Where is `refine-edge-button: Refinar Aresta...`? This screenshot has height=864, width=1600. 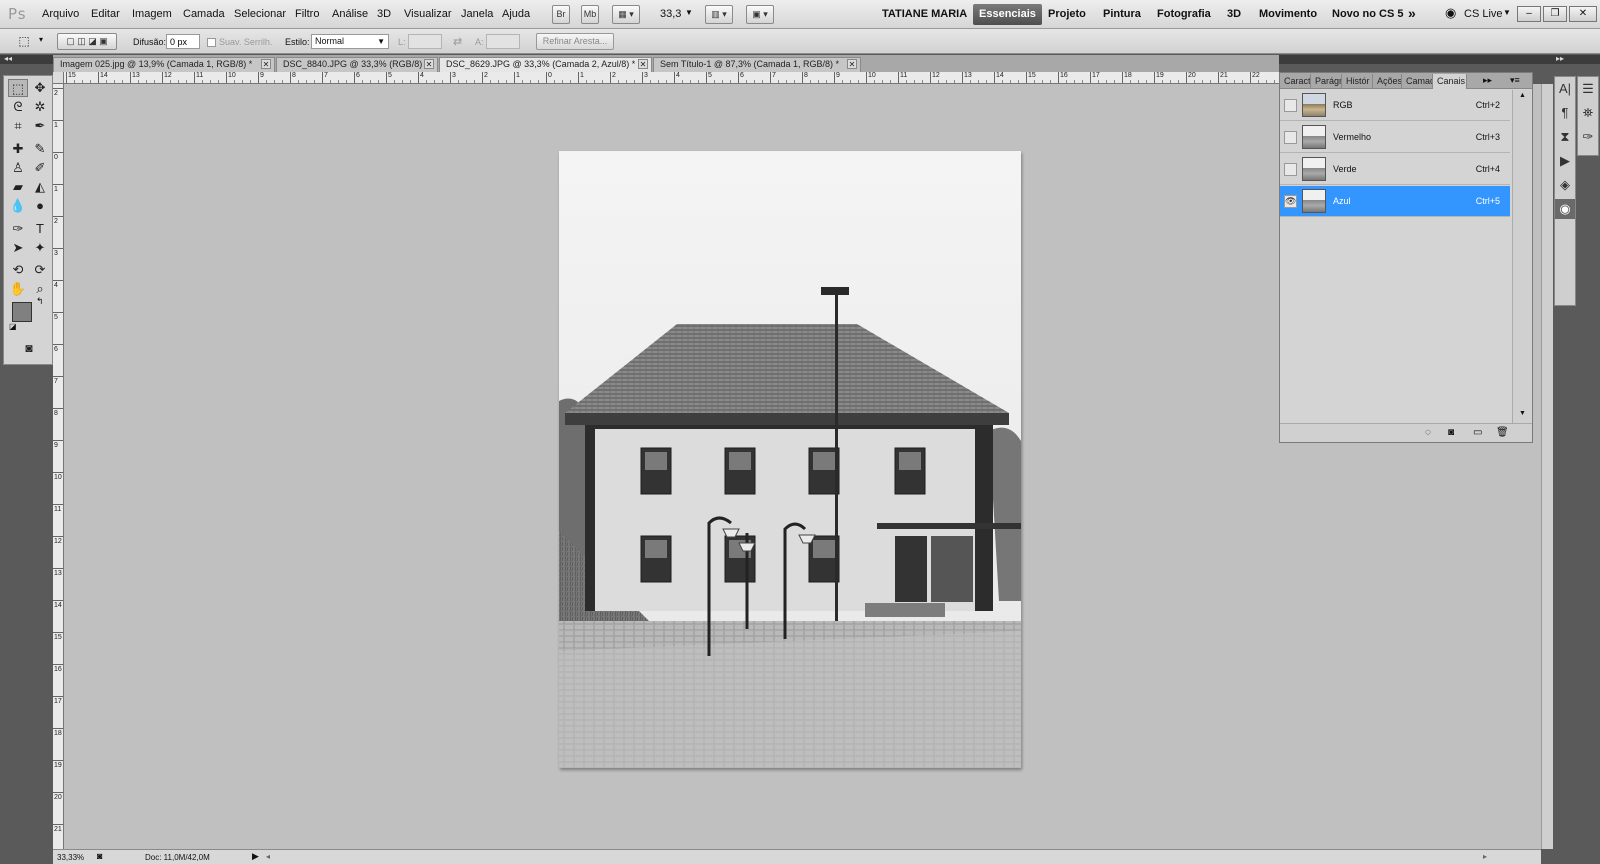
refine-edge-button: Refinar Aresta... is located at coordinates (575, 41).